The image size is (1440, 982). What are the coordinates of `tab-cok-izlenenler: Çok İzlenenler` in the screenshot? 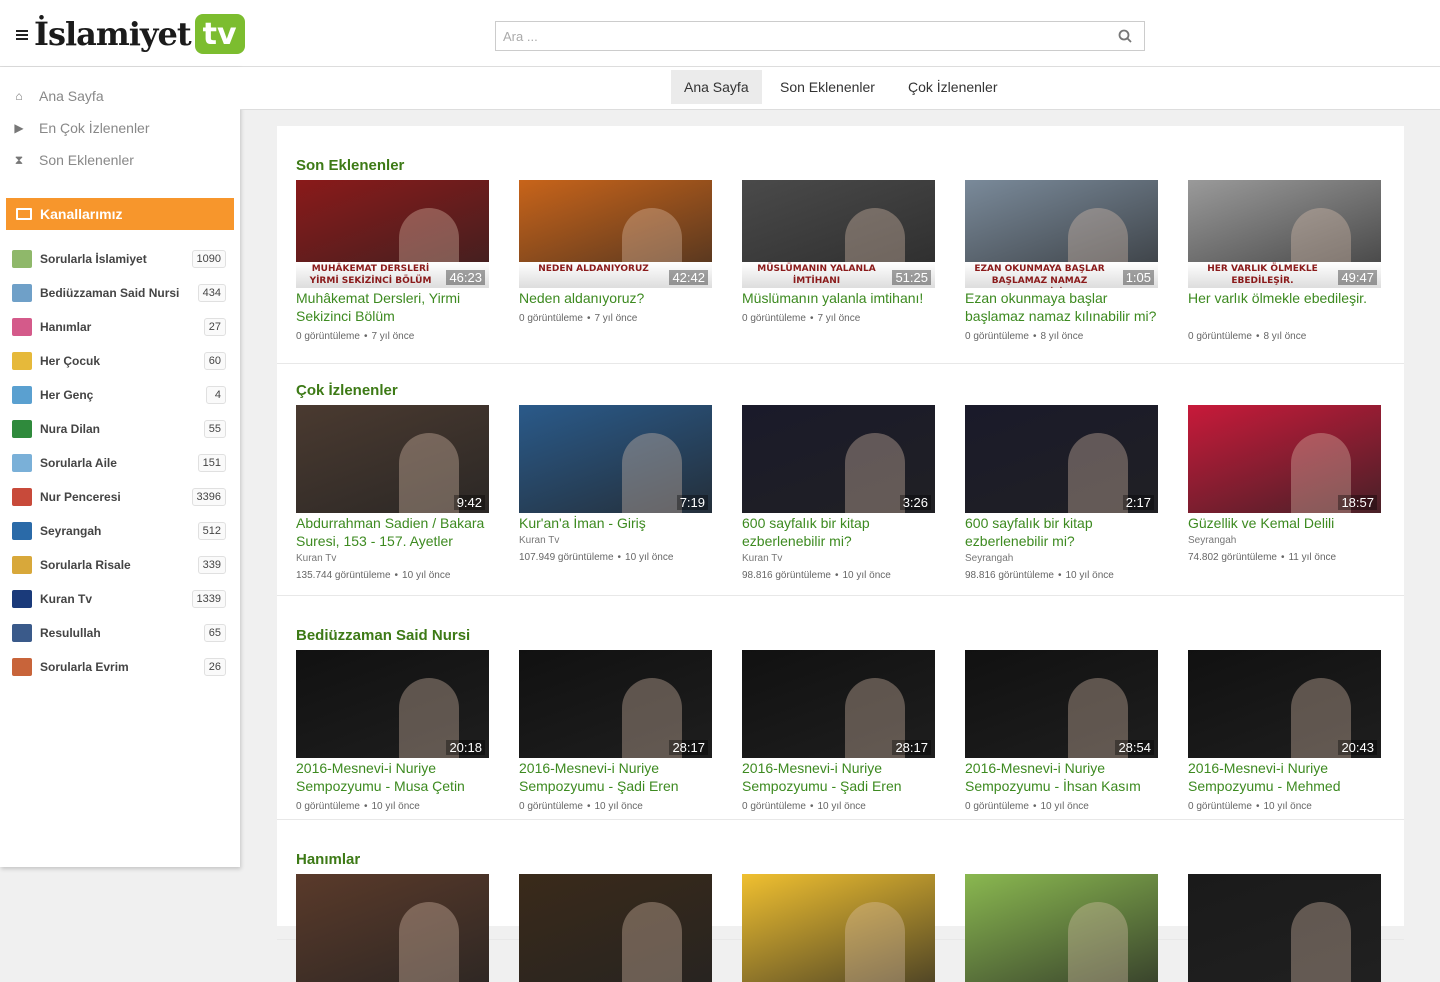 It's located at (953, 87).